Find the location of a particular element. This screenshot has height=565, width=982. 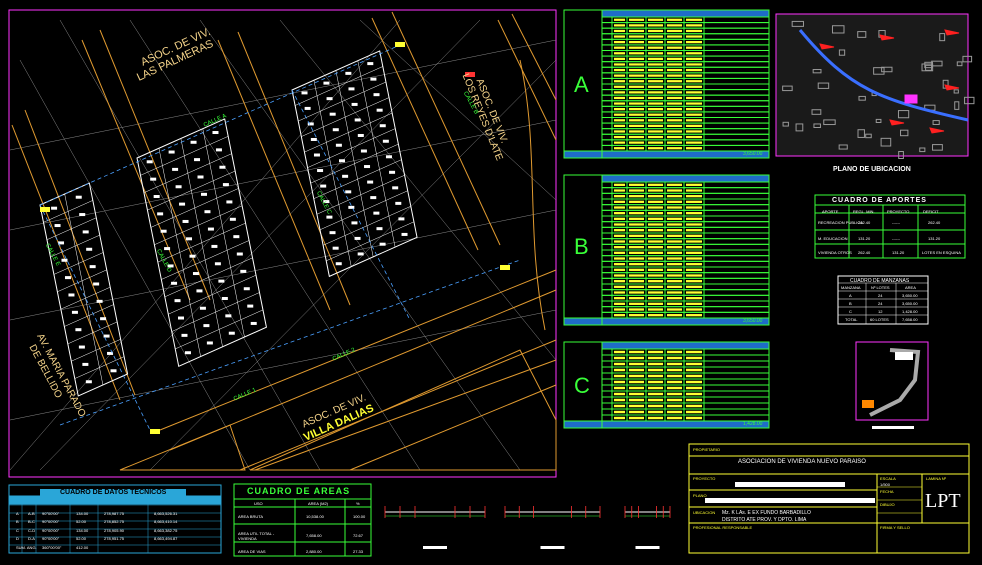

manzanas-h0: MANZANA is located at coordinates (851, 287).